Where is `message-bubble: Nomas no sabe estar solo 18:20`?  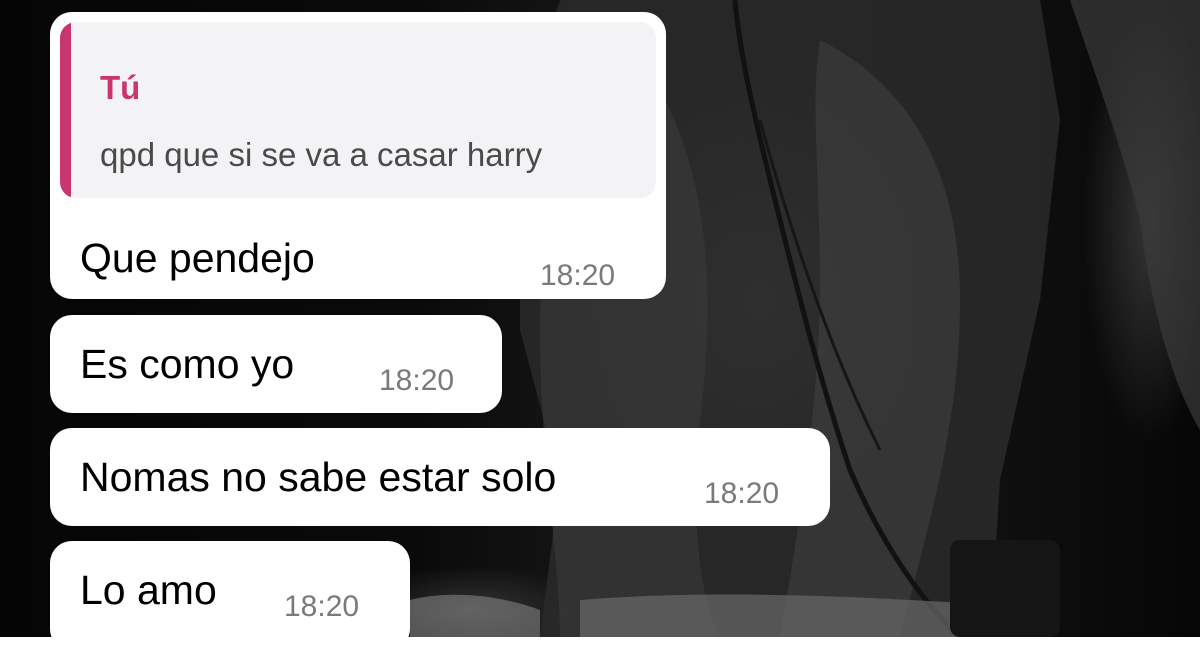 message-bubble: Nomas no sabe estar solo 18:20 is located at coordinates (440, 477).